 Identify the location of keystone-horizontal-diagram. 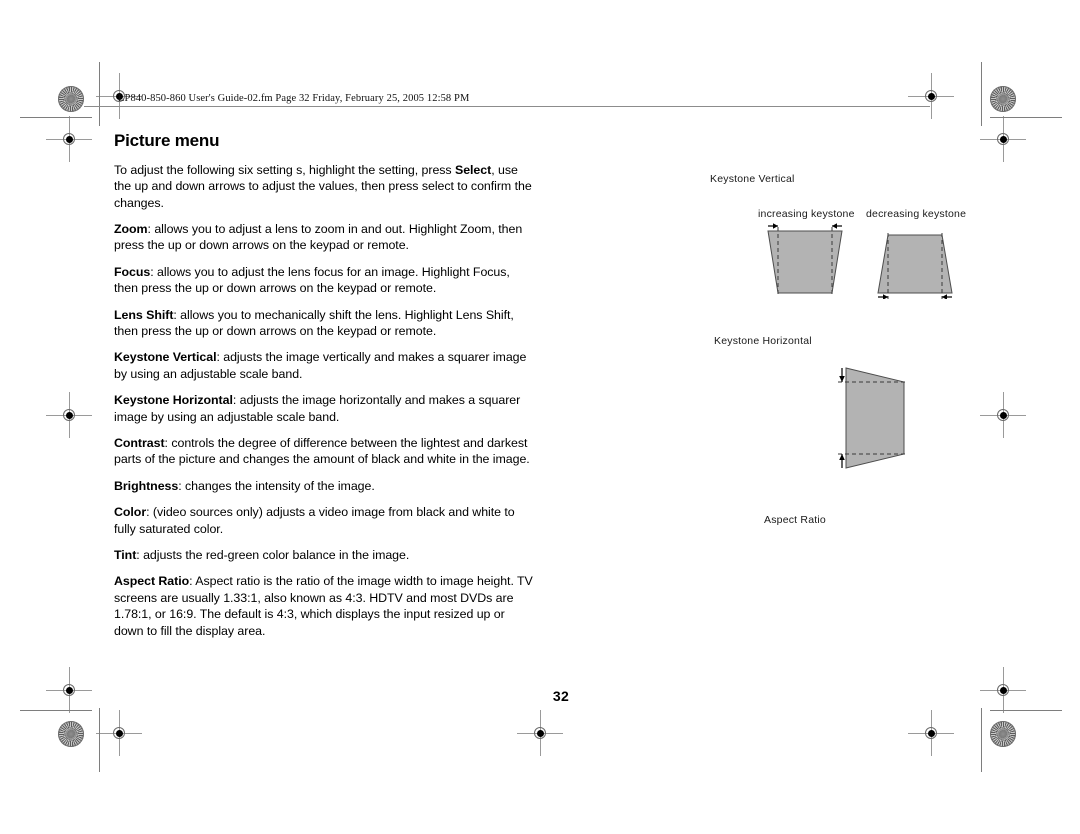
(872, 418).